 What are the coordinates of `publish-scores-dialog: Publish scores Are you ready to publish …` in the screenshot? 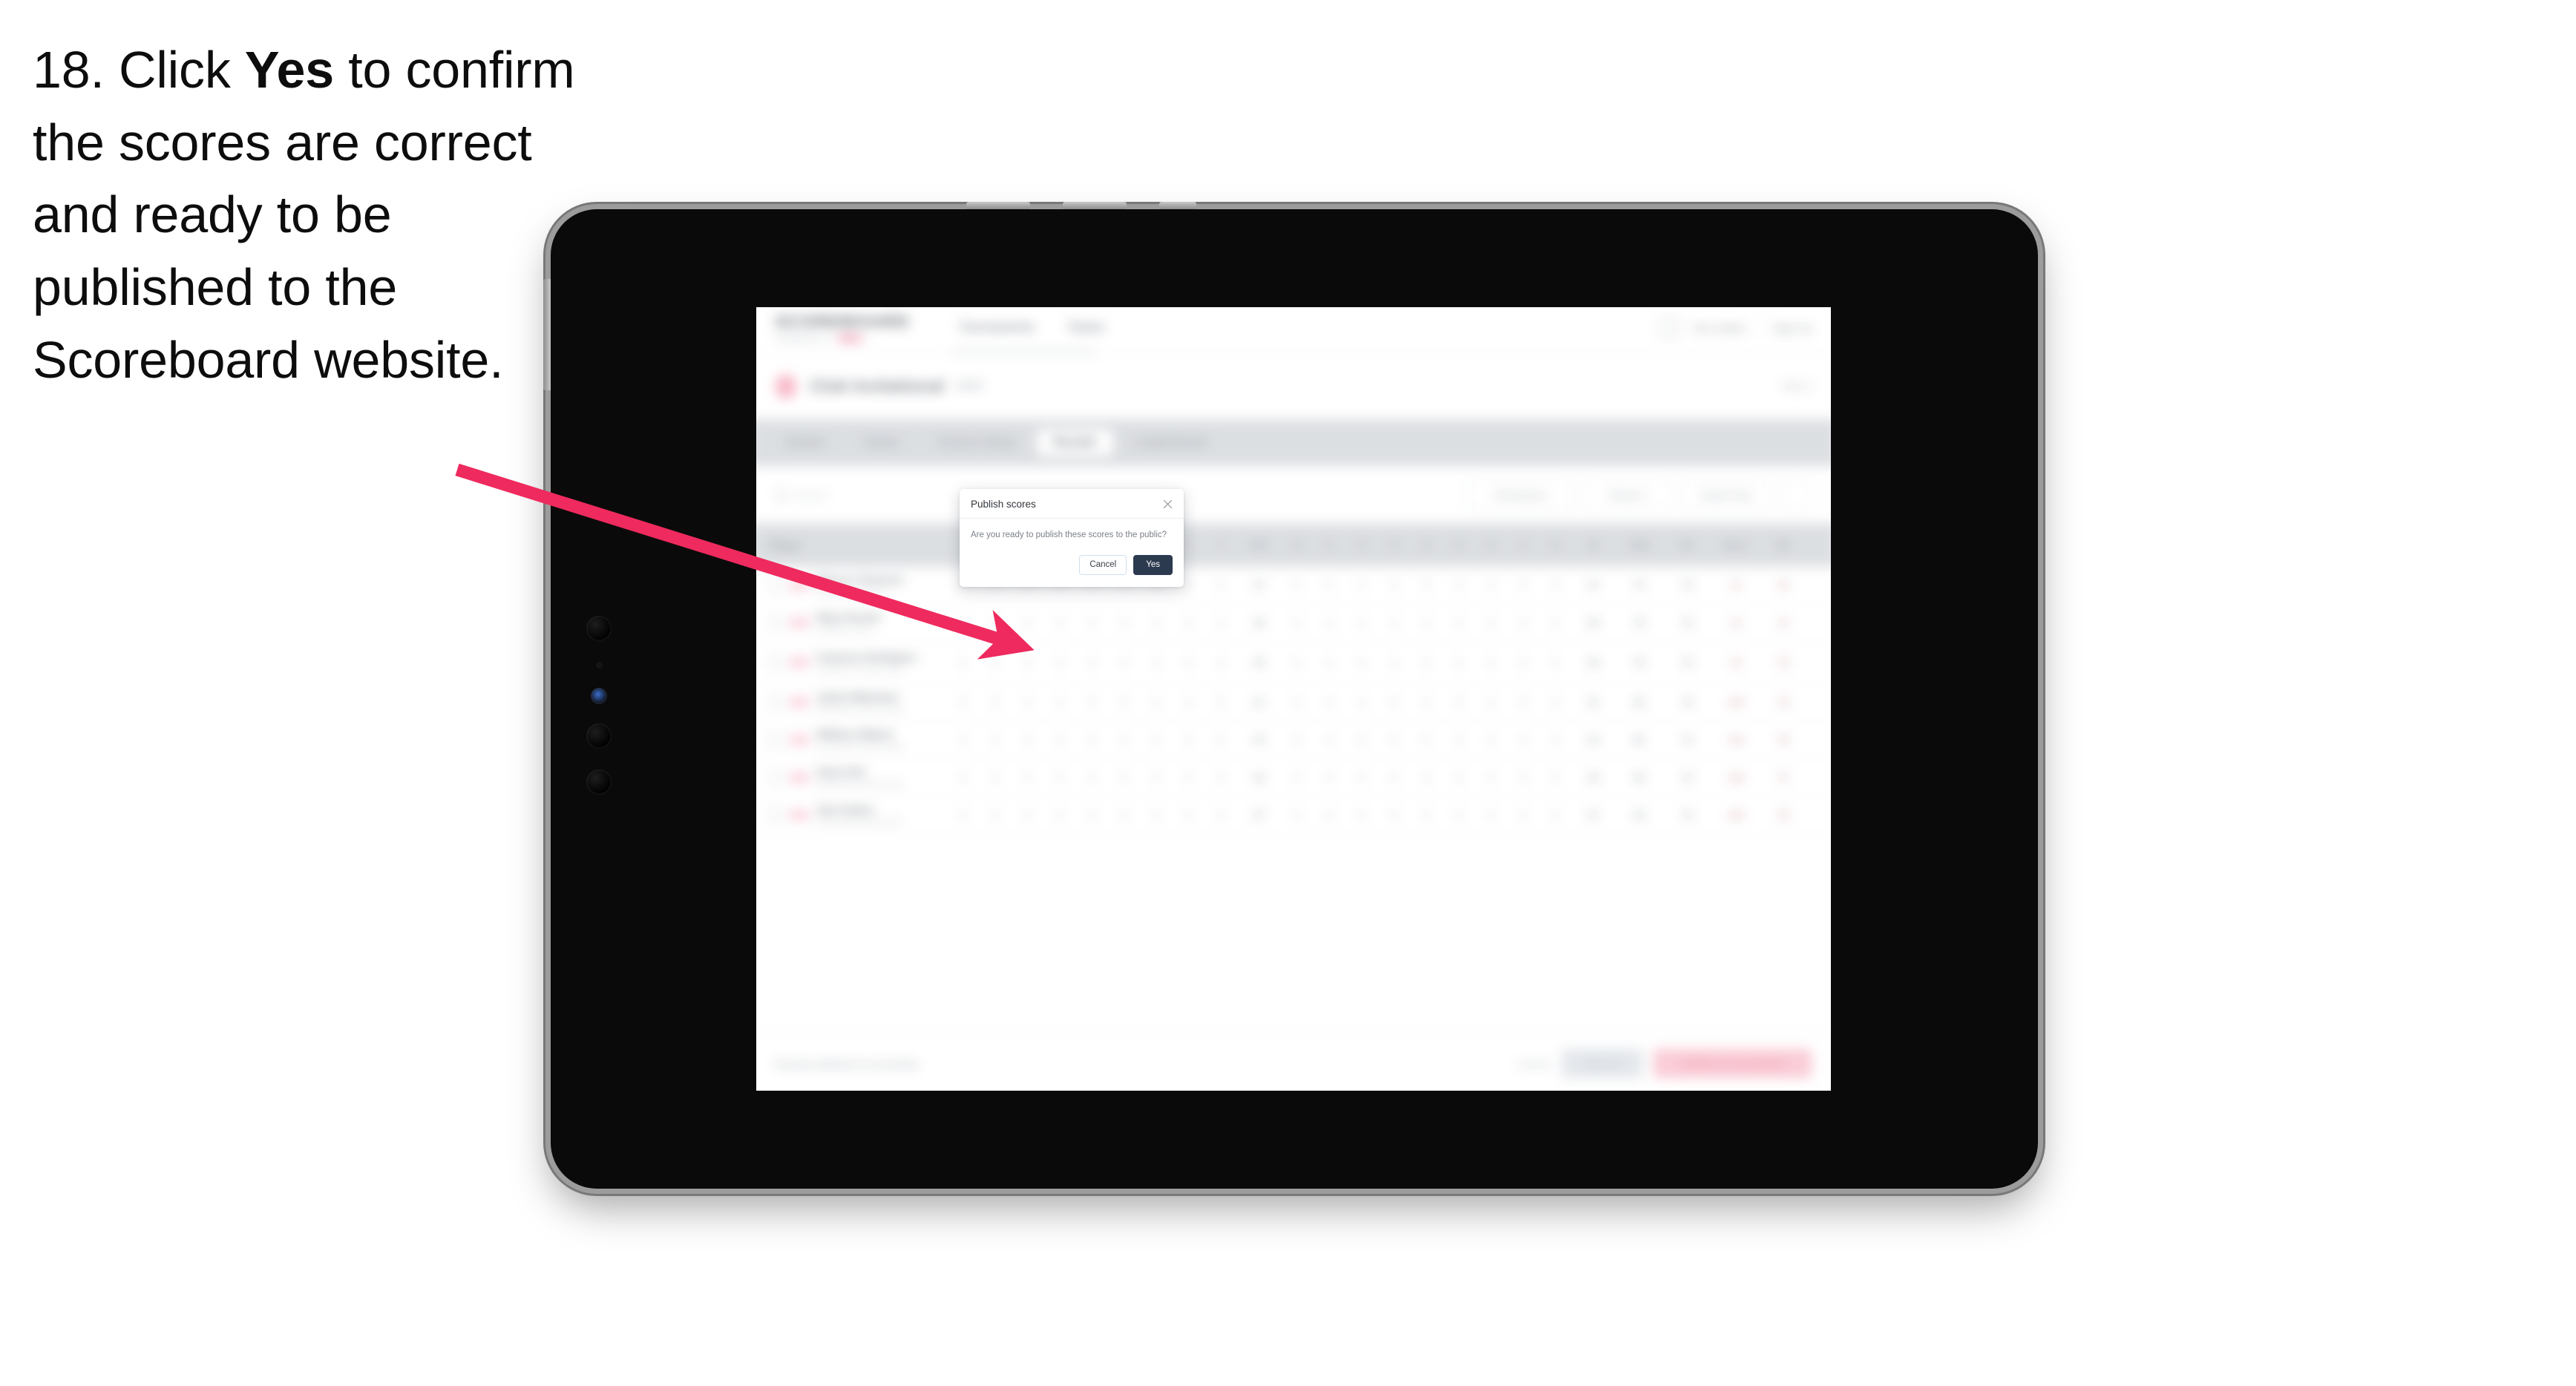 It's located at (1072, 538).